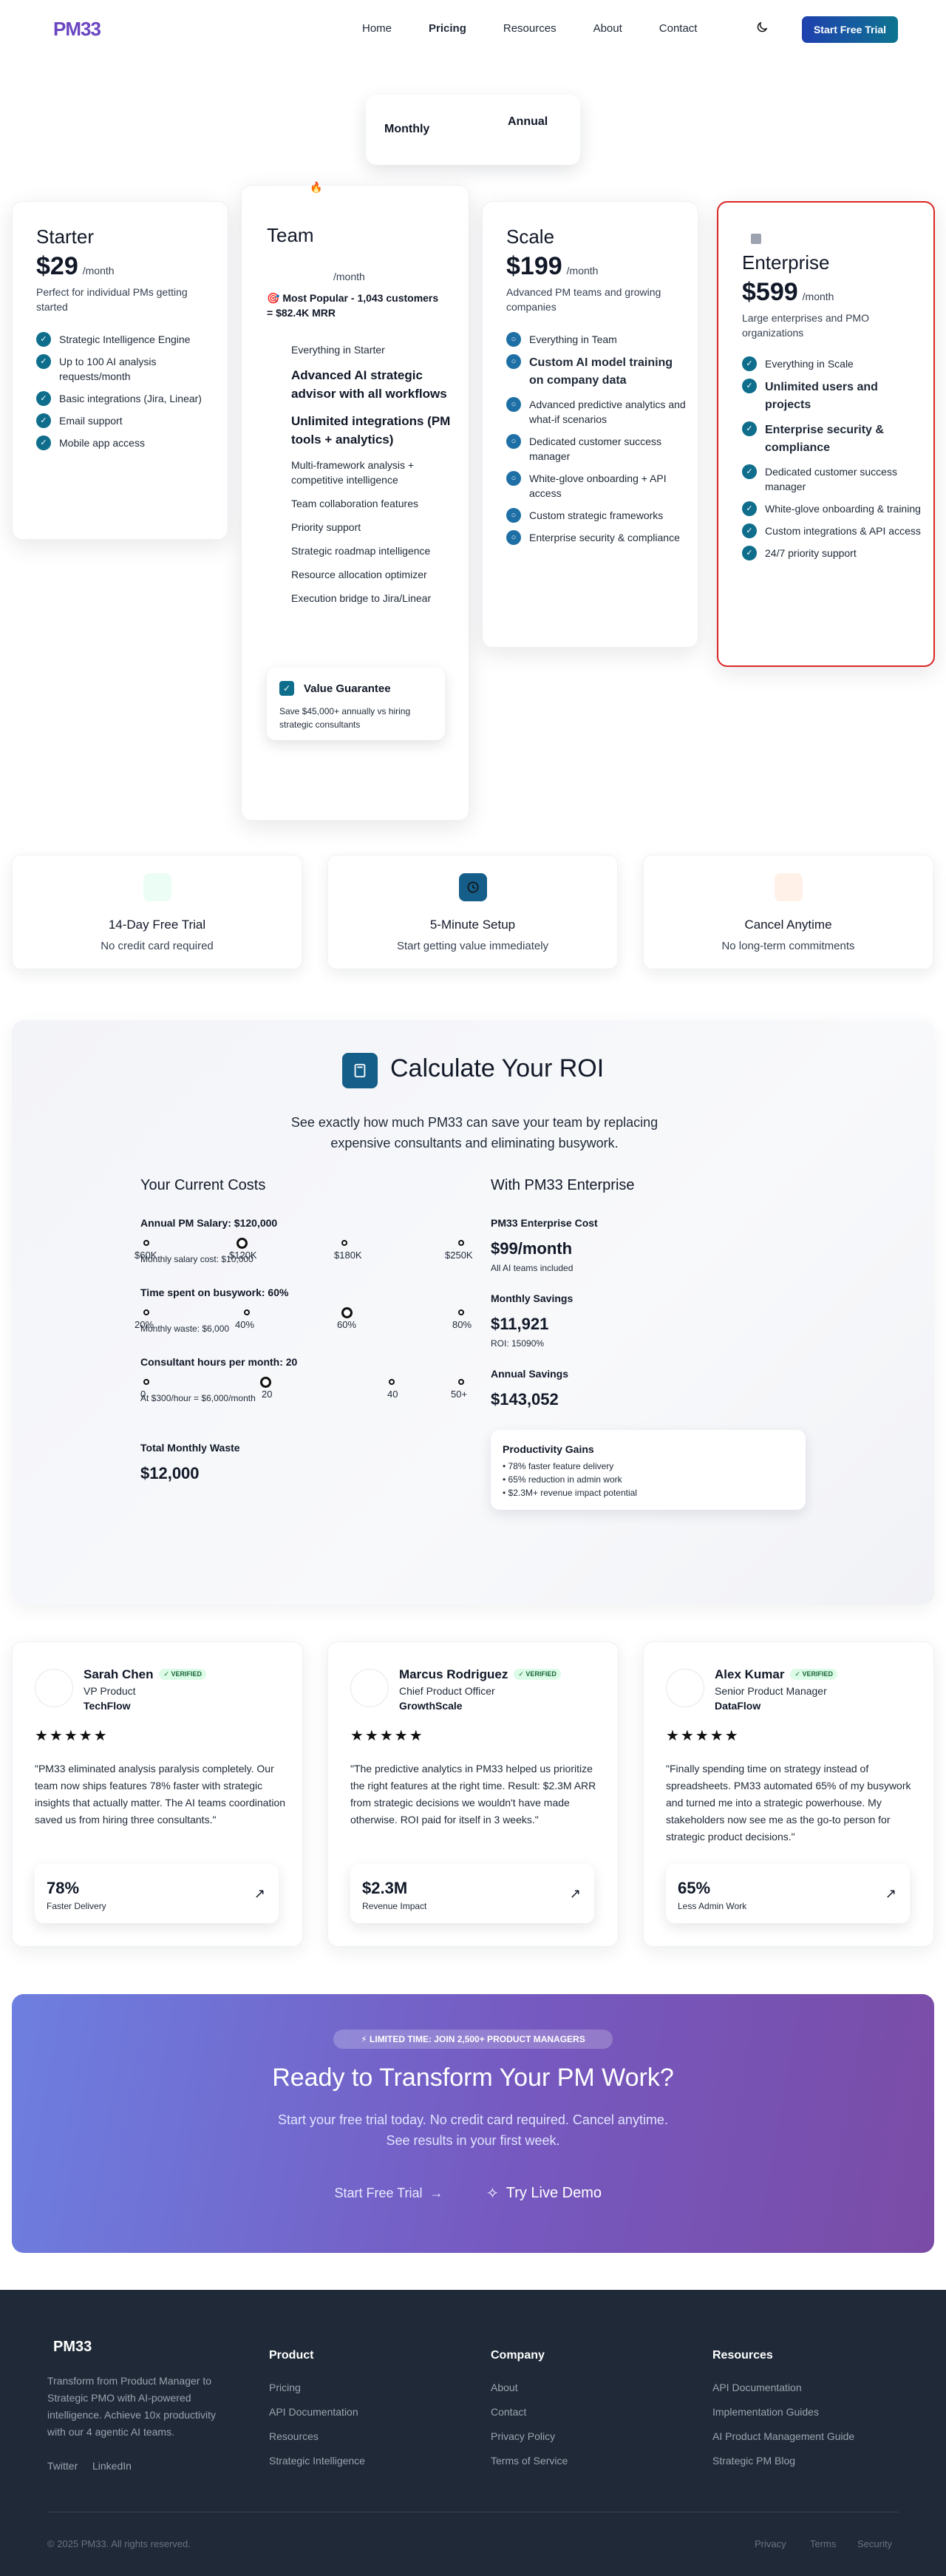  Describe the element at coordinates (582, 271) in the screenshot. I see `plan-period: /month` at that location.